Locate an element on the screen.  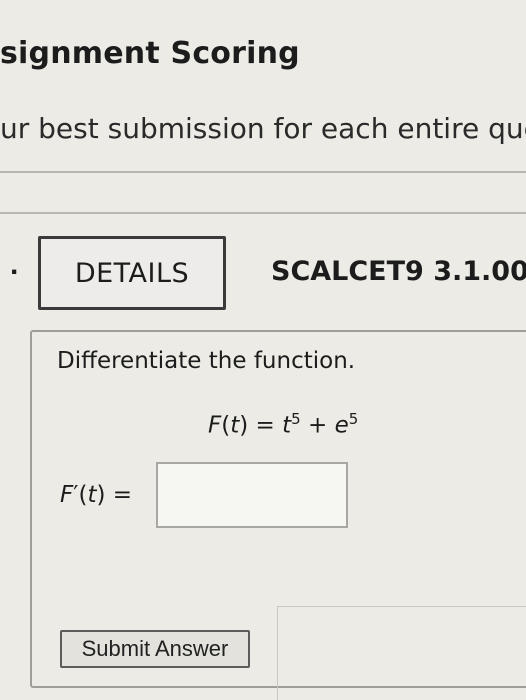
answer-input is located at coordinates (252, 495).